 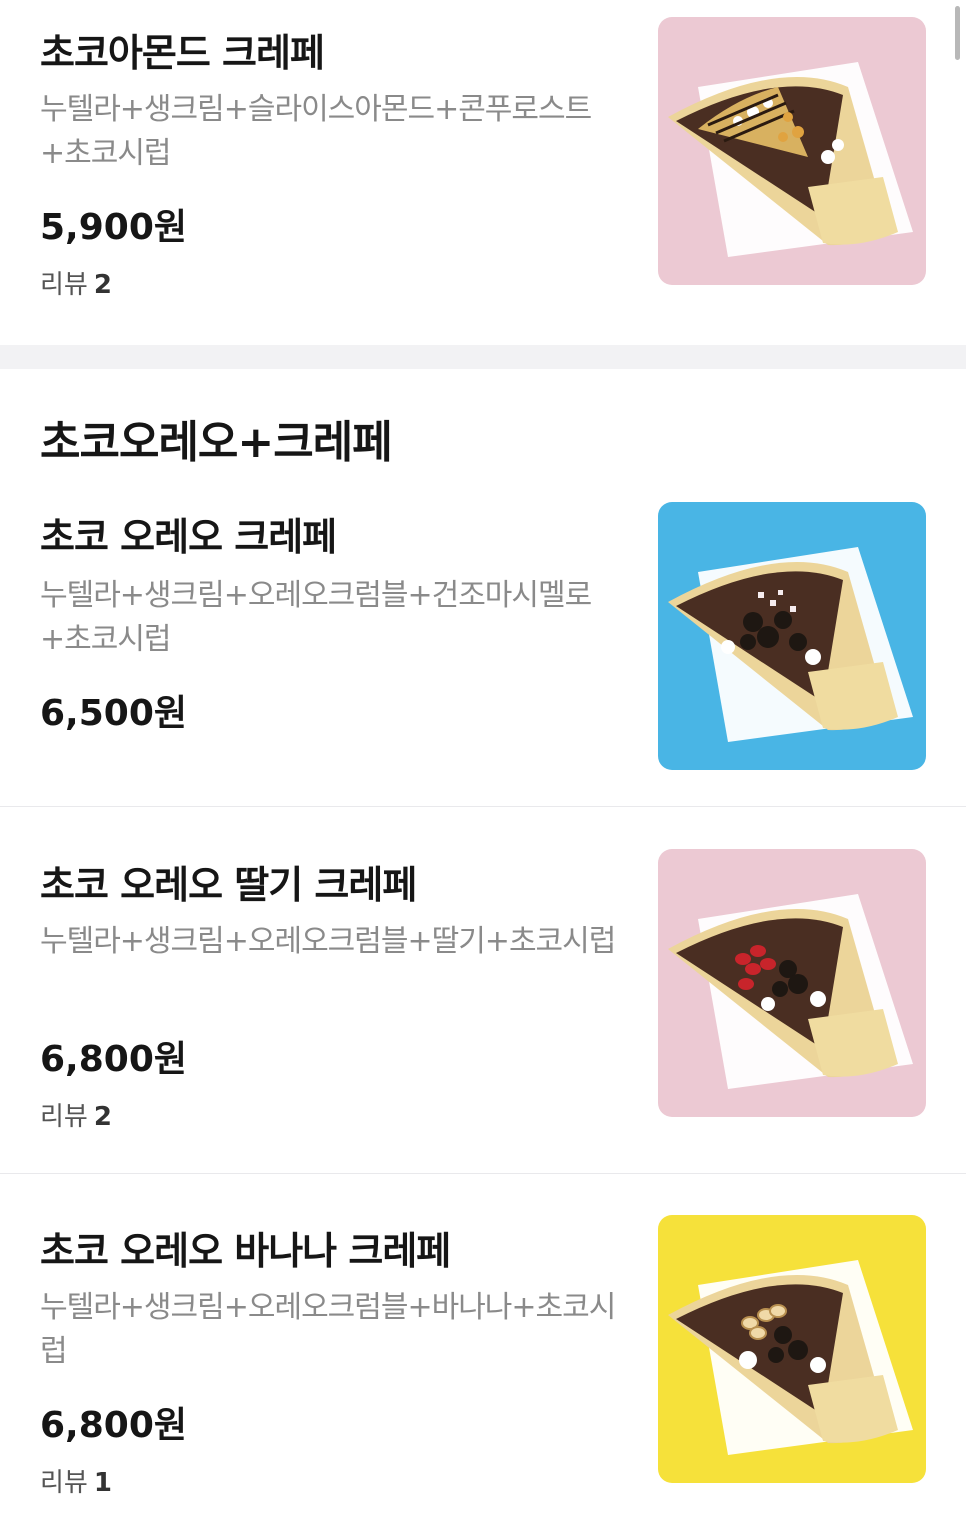 I want to click on menu-item-price: 5,900원, so click(x=113, y=227).